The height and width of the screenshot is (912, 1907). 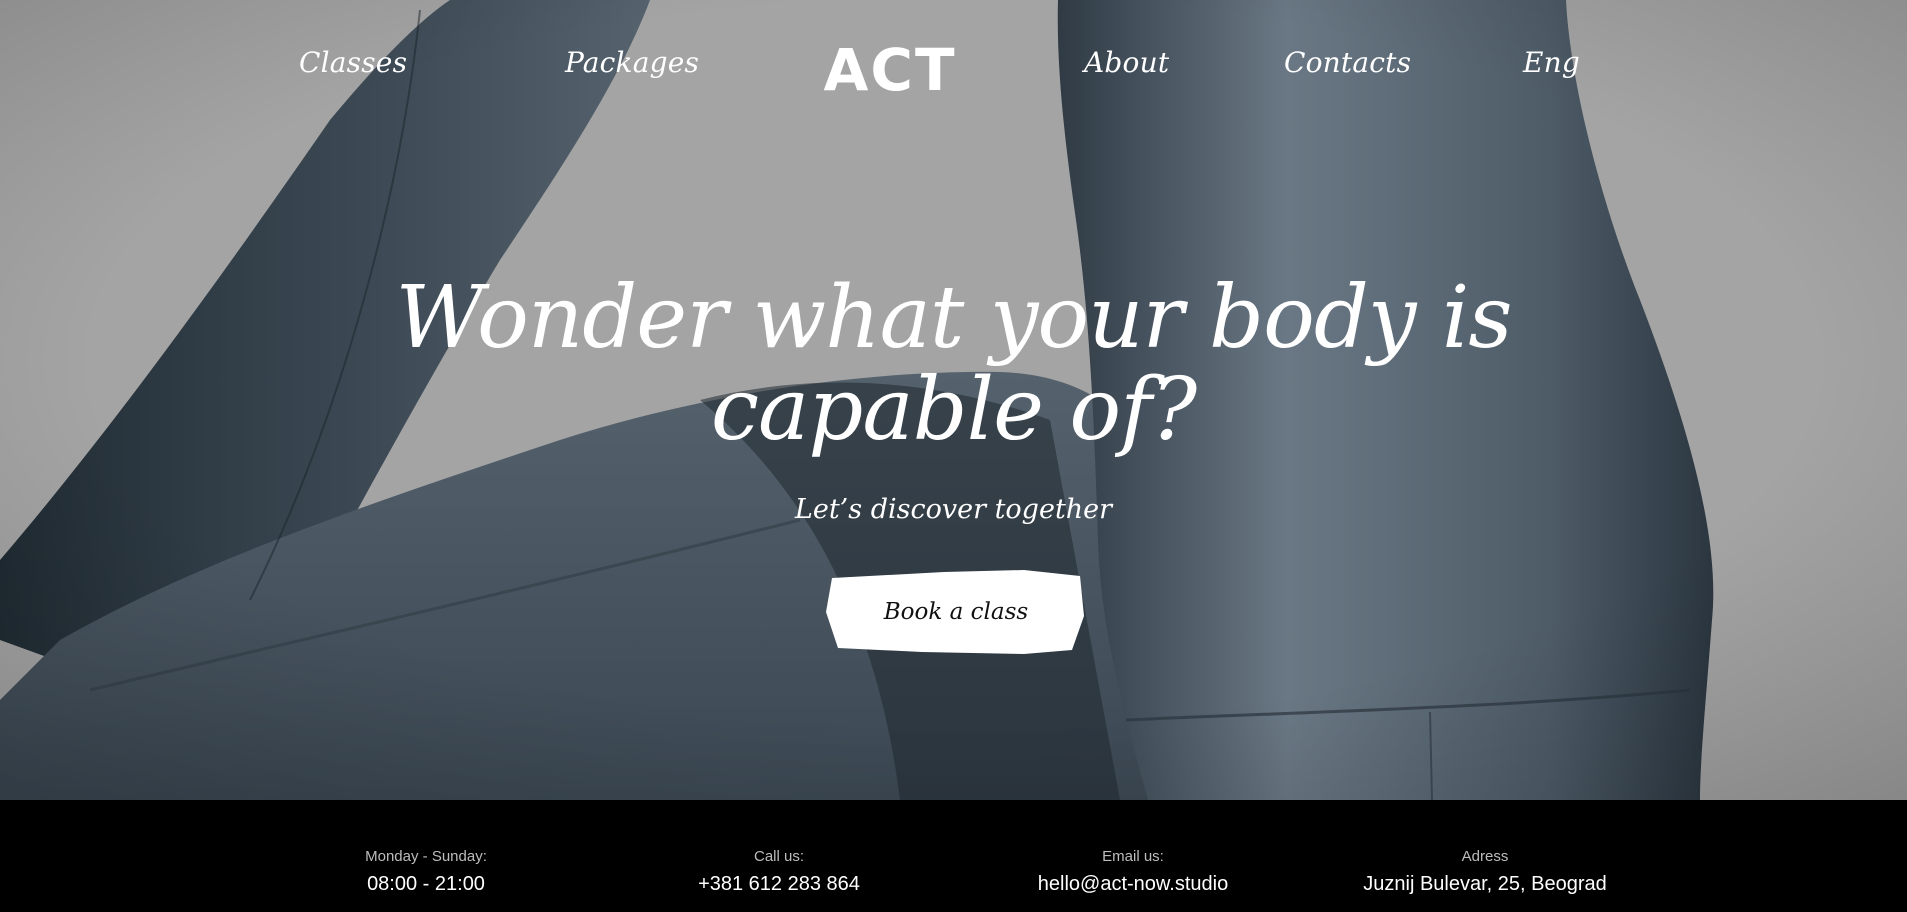 I want to click on phone-info: Call us: +381 612 283 864, so click(x=779, y=872).